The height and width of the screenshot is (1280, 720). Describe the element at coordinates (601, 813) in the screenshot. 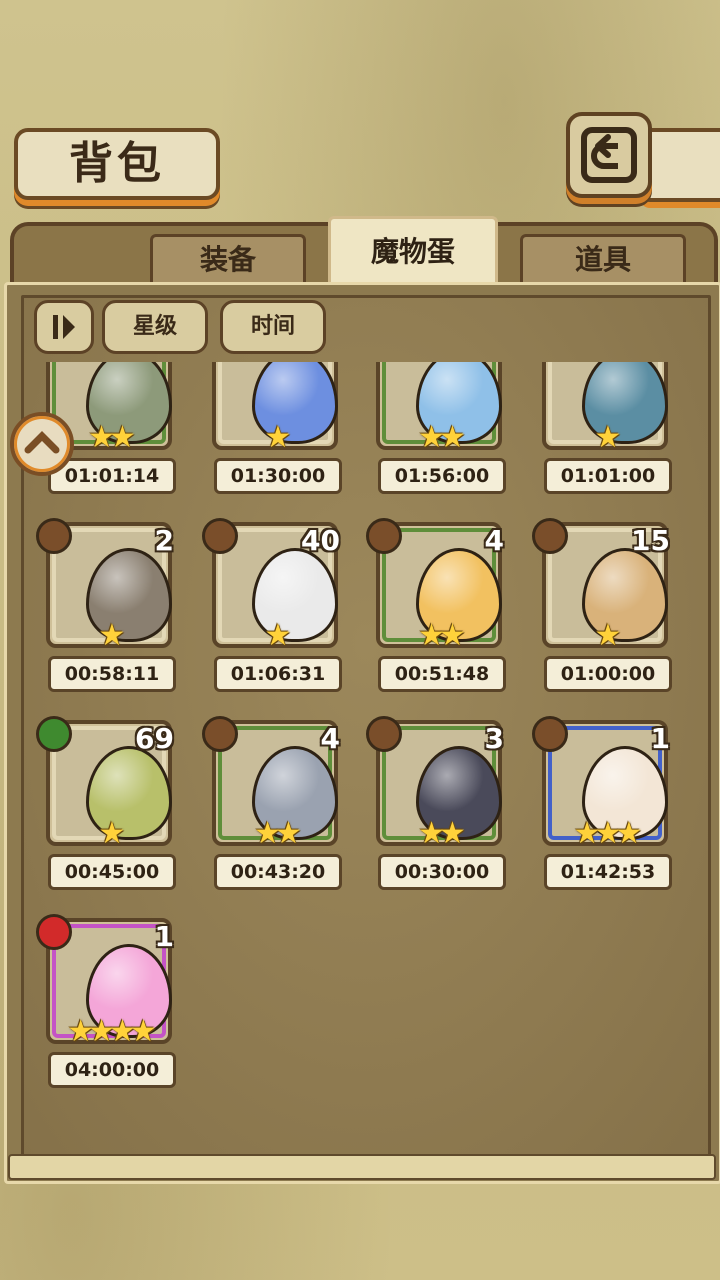

I see `egg-card: 1 ★★★ 01:42:53` at that location.